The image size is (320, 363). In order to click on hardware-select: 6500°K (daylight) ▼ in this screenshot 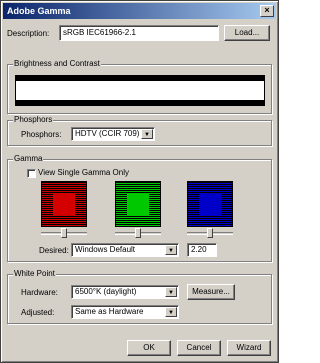, I will do `click(125, 292)`.